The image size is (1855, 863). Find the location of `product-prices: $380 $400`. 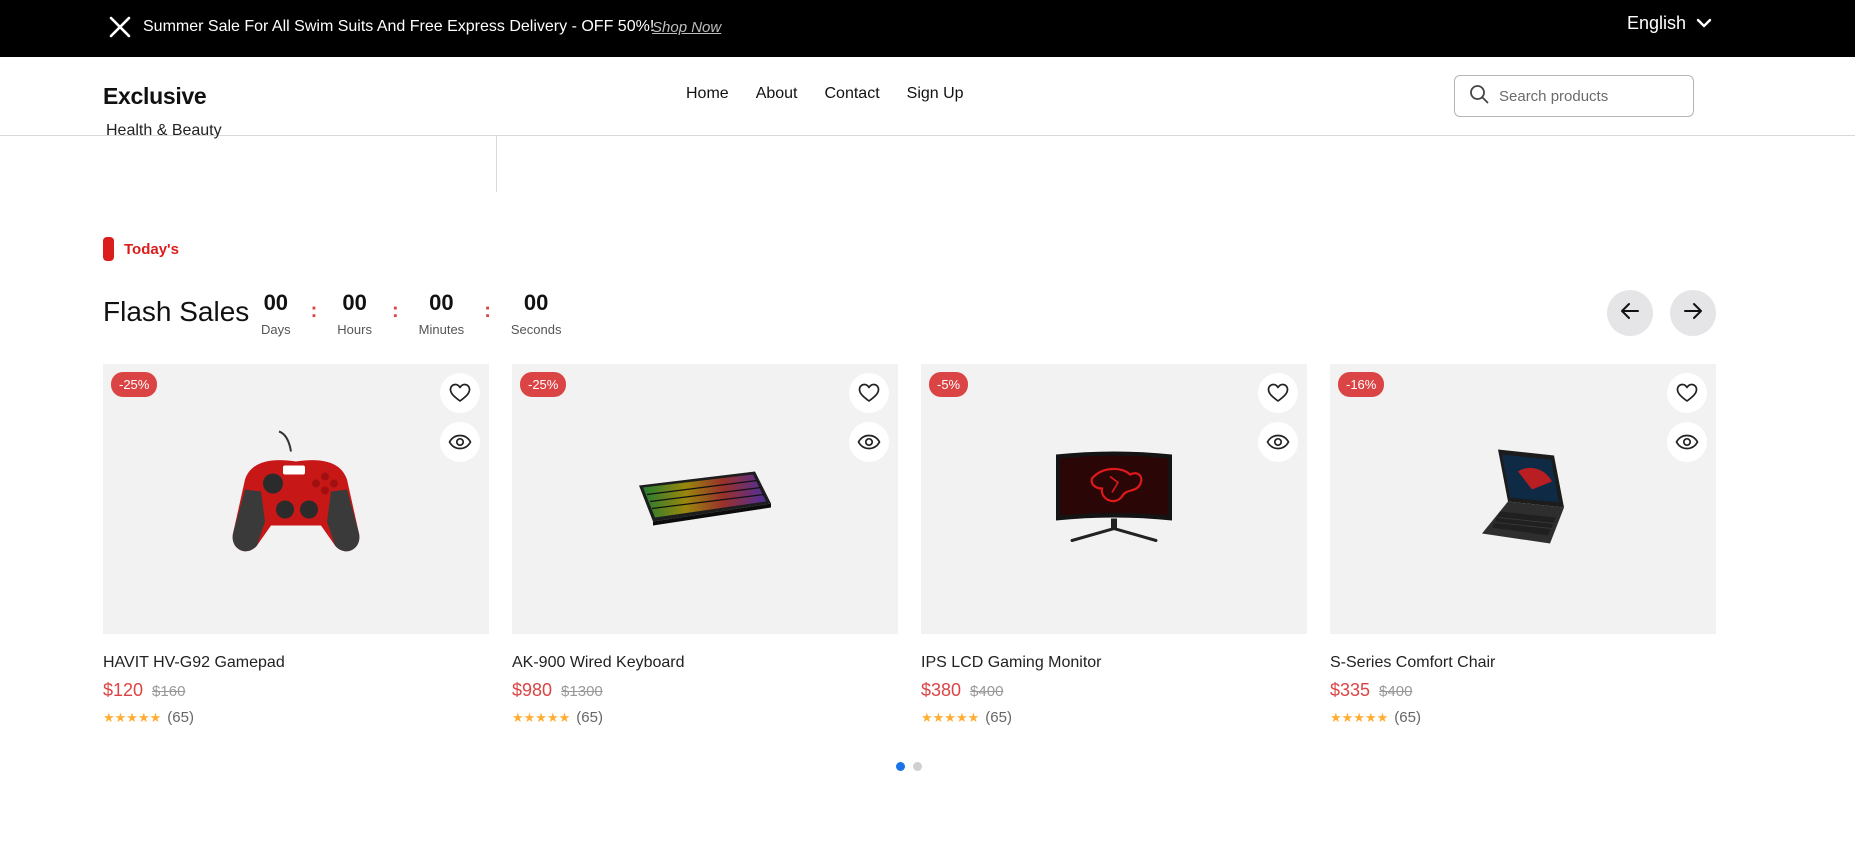

product-prices: $380 $400 is located at coordinates (1114, 690).